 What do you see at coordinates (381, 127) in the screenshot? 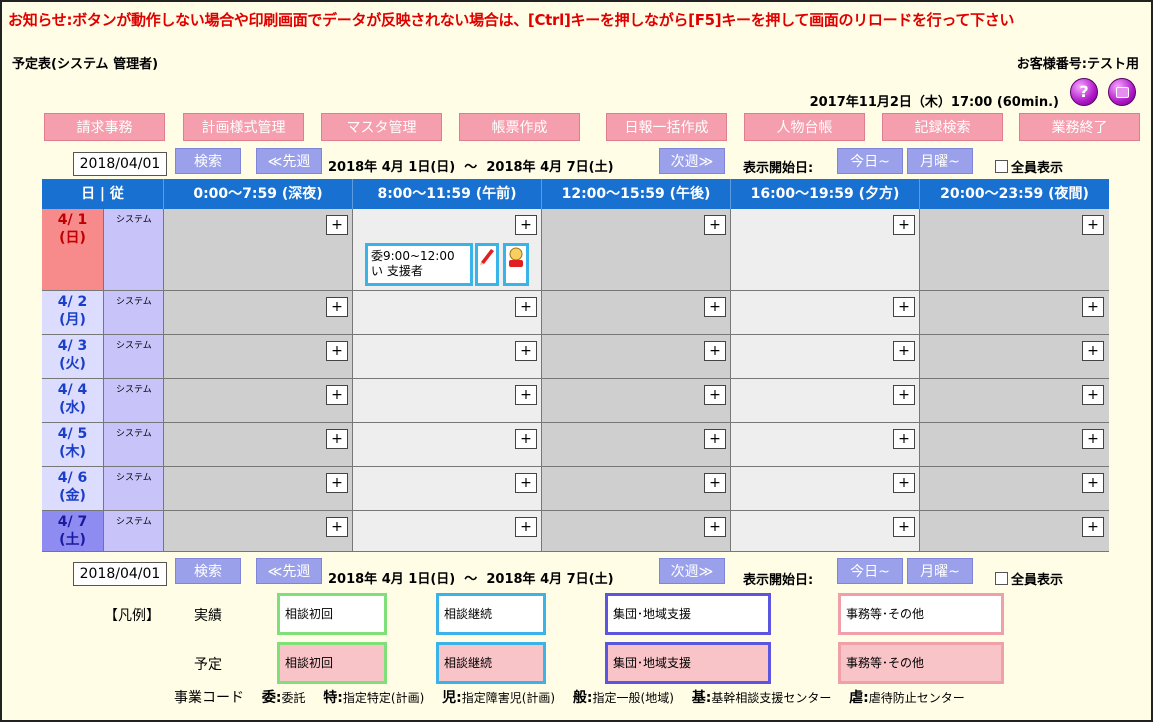
I see `menu-master-button: マスタ管理` at bounding box center [381, 127].